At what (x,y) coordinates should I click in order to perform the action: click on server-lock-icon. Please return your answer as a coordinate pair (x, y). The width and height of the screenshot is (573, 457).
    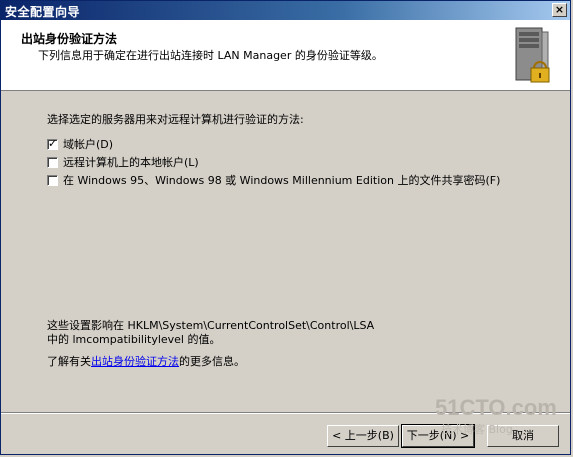
    Looking at the image, I should click on (532, 55).